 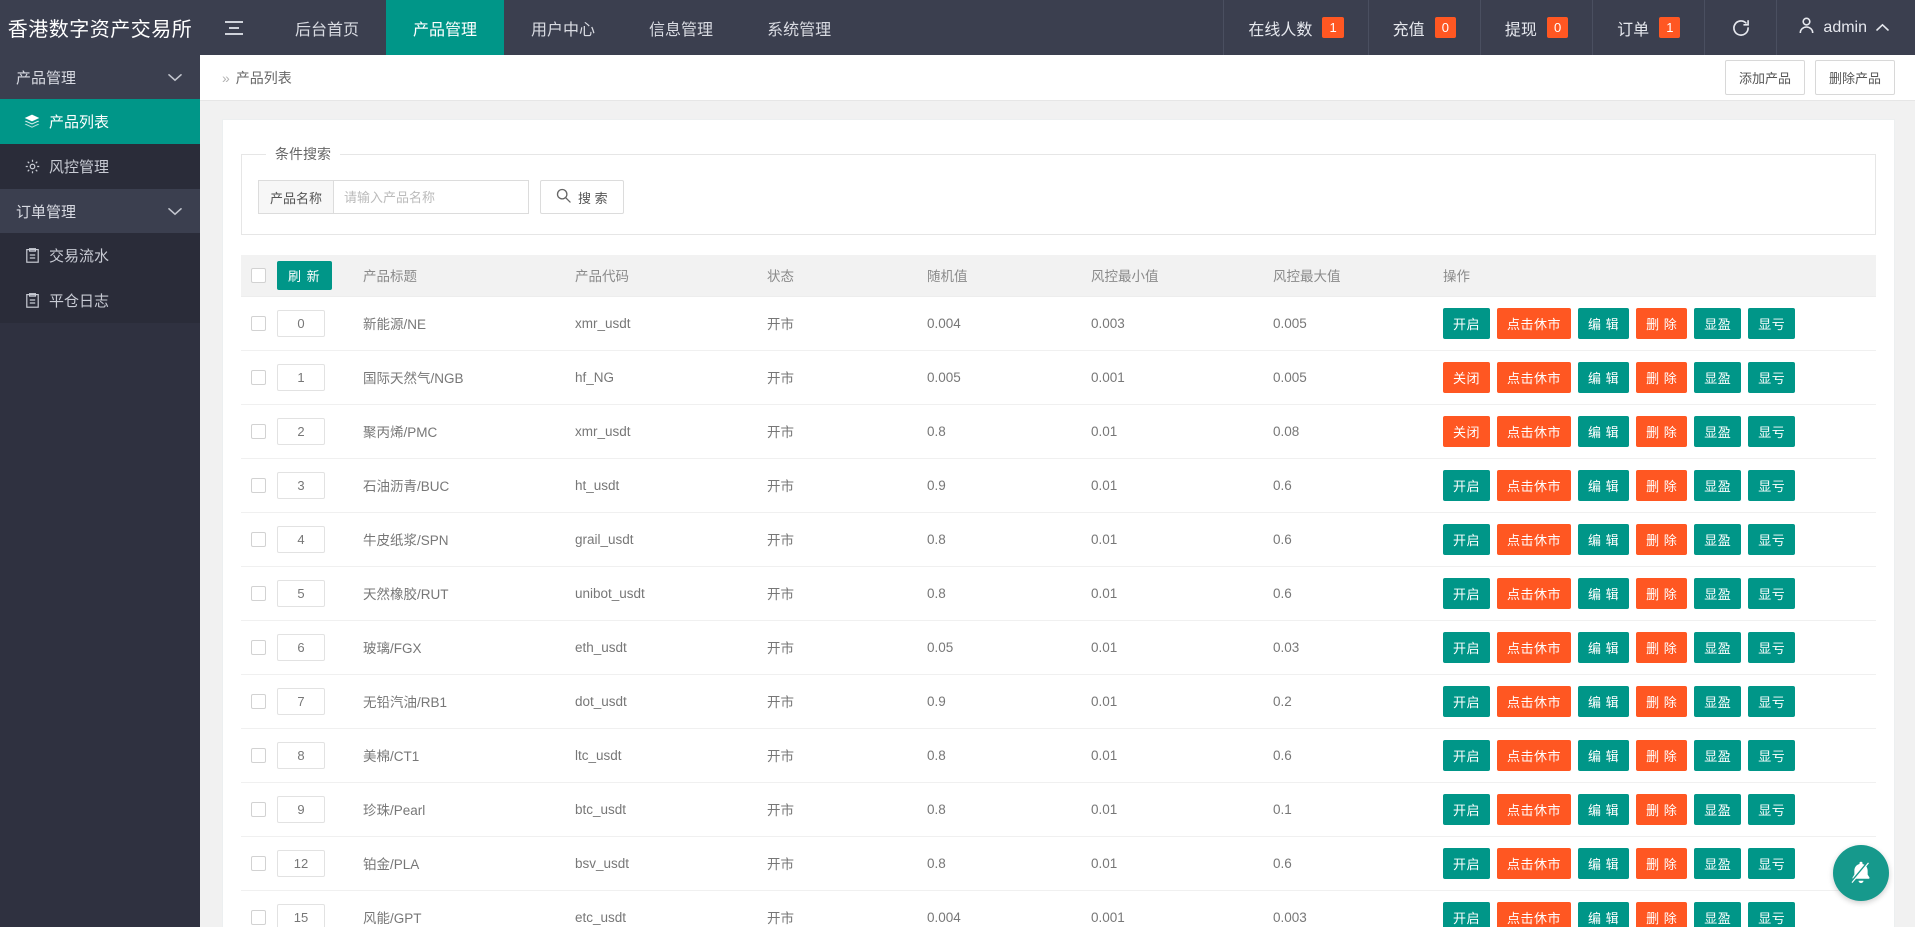 I want to click on stat-recharge: 充值 0, so click(x=1423, y=27).